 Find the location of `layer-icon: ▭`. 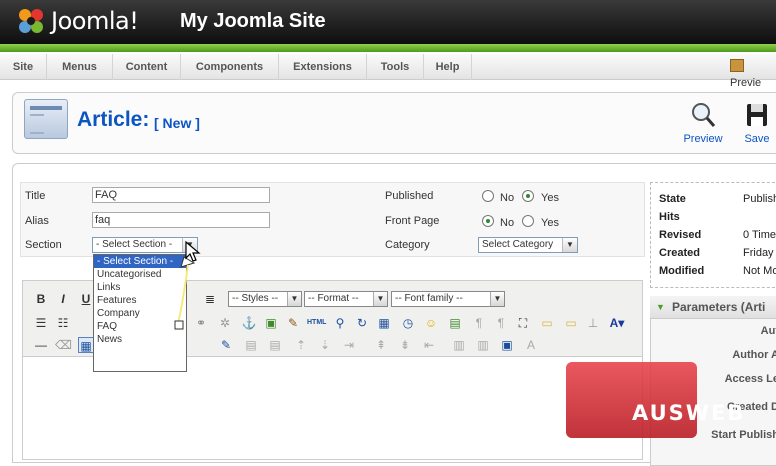

layer-icon: ▭ is located at coordinates (547, 323).